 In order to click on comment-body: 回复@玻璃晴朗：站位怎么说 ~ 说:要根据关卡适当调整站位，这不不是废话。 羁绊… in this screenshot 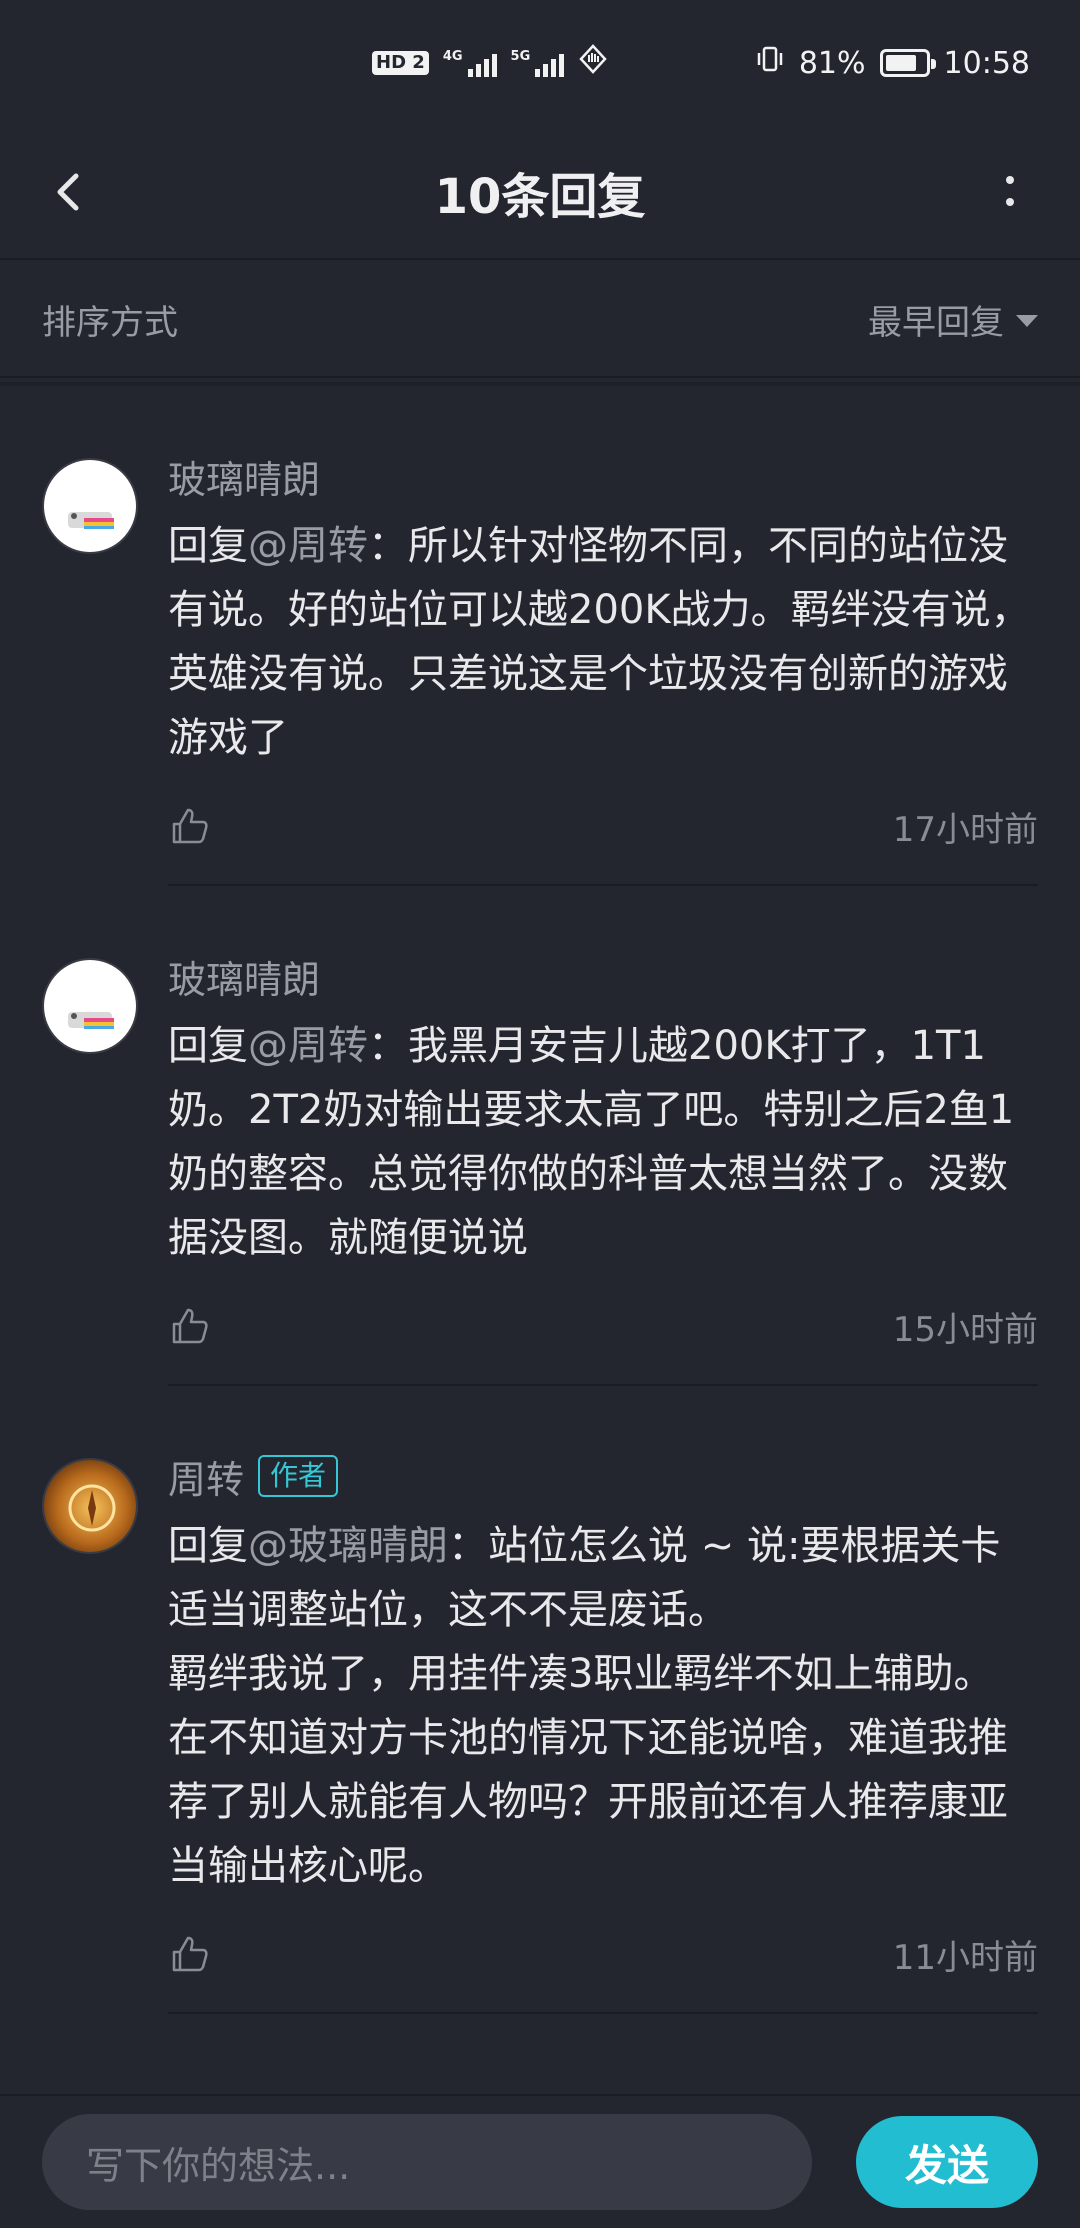, I will do `click(603, 1706)`.